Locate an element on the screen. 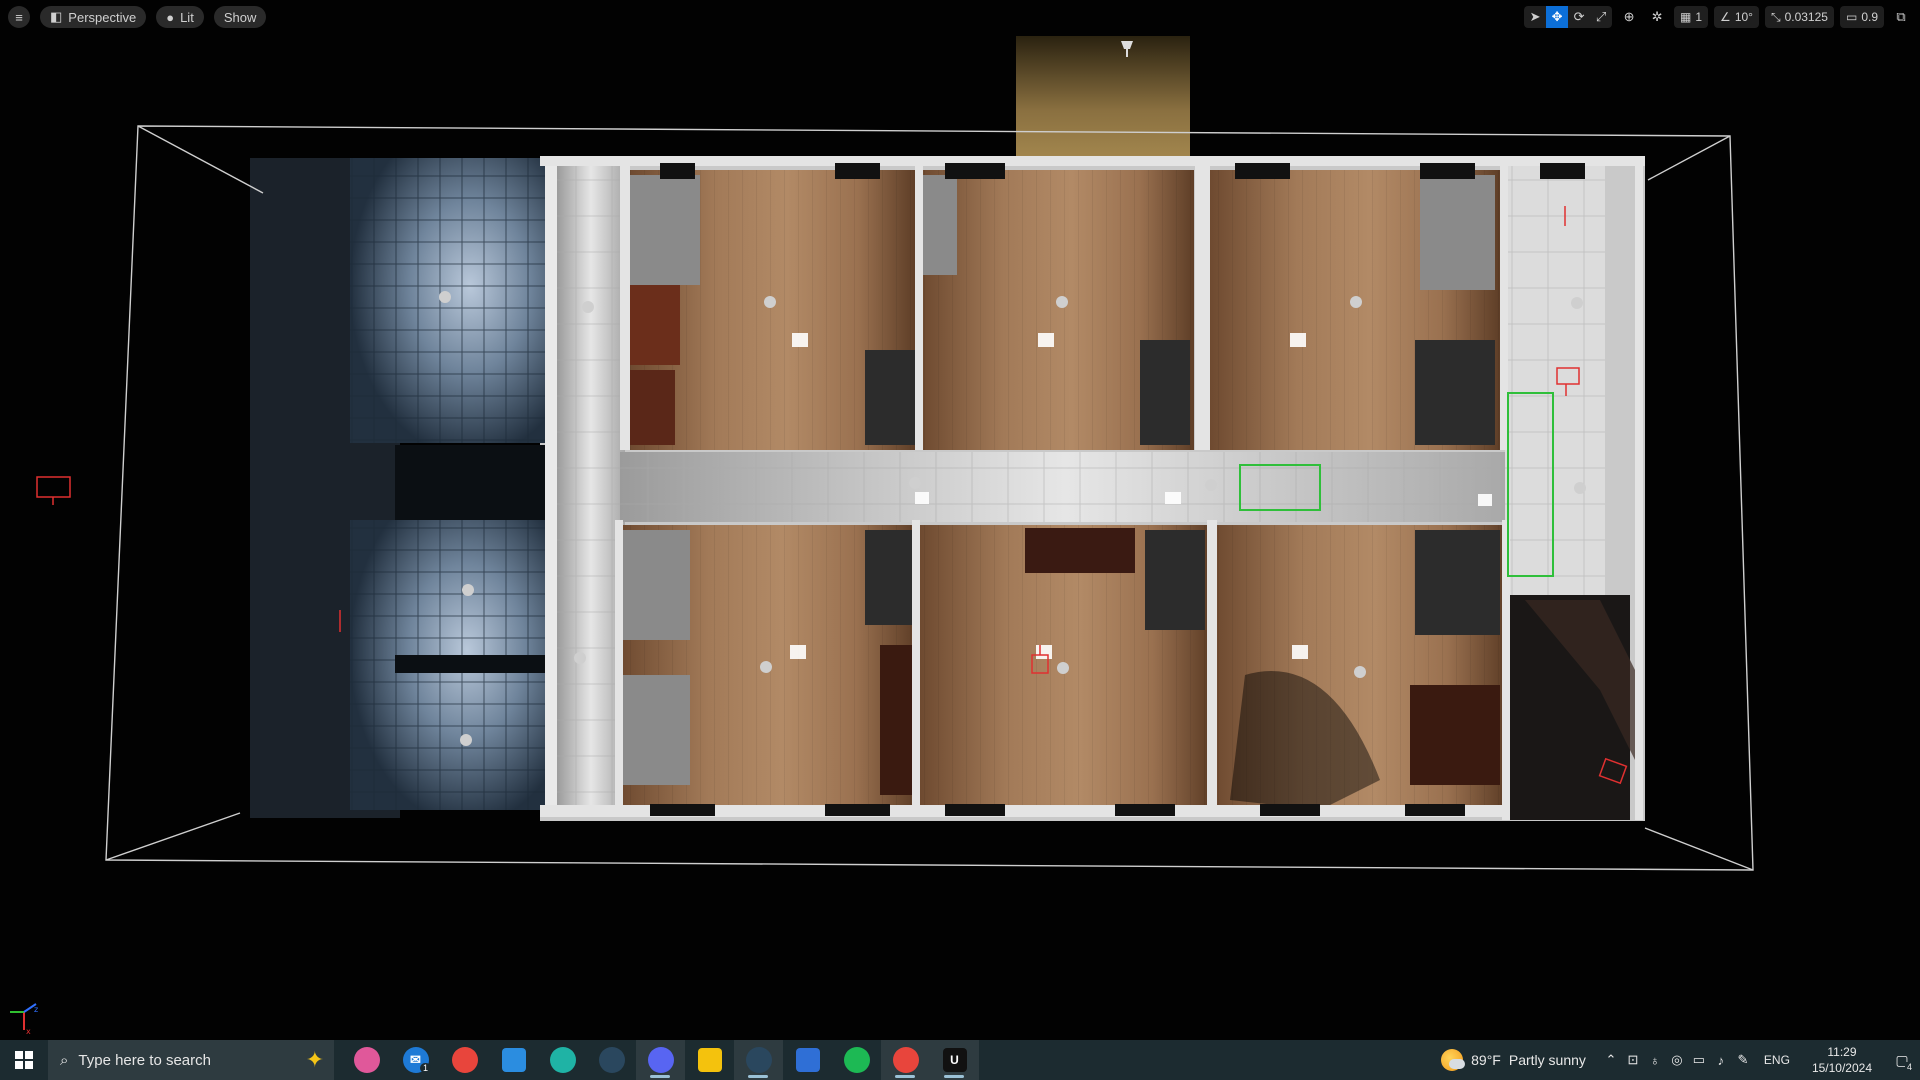 The image size is (1920, 1080). hamburger-icon: ≡ is located at coordinates (19, 17).